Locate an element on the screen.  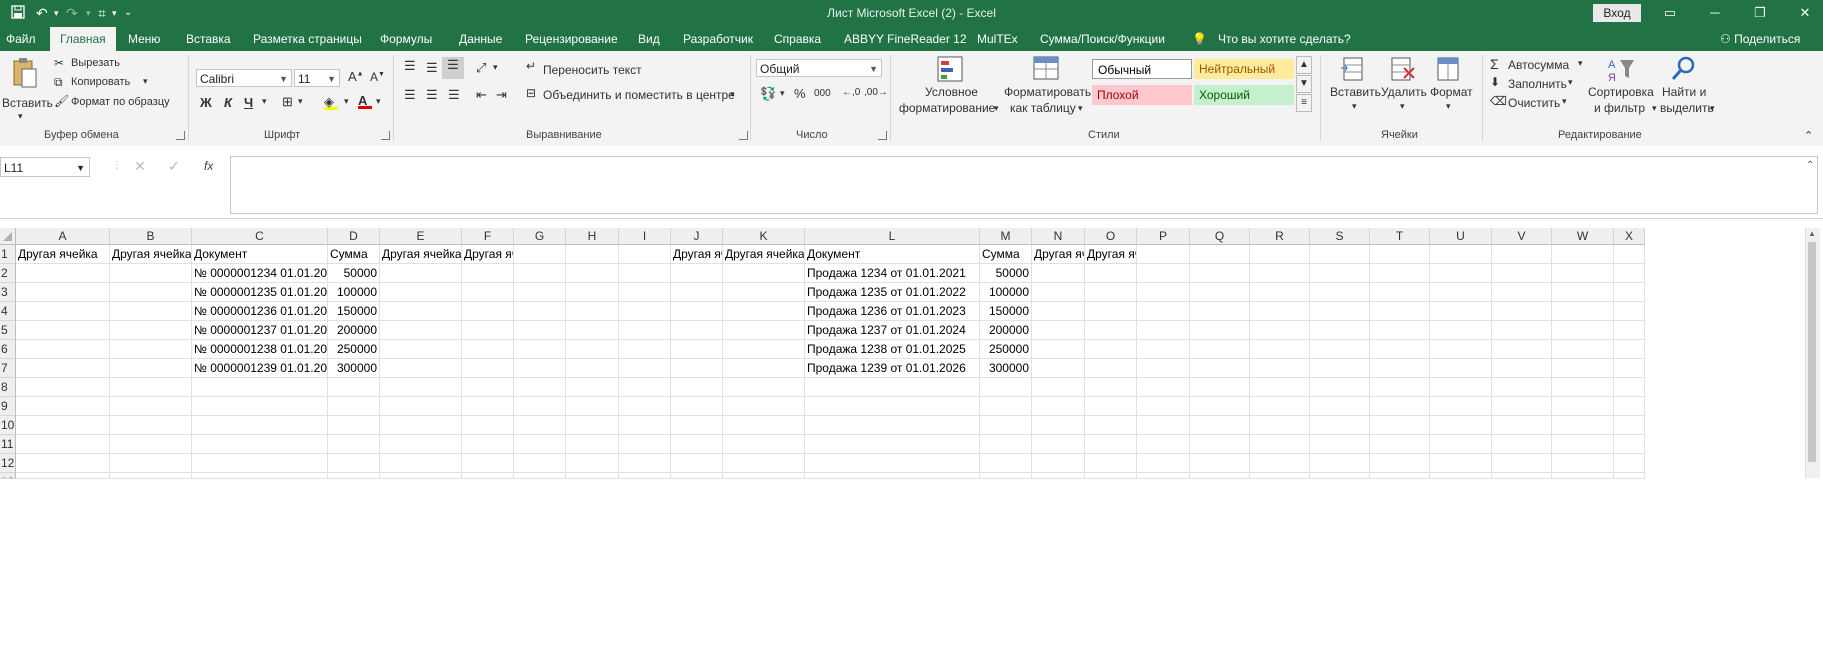
cell-d12 is located at coordinates (354, 463).